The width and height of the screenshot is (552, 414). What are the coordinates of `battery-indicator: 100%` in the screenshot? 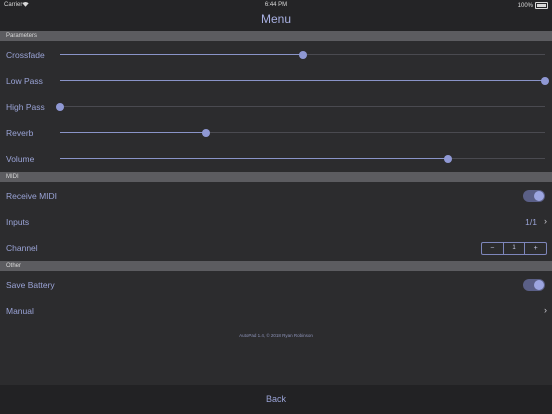 It's located at (533, 5).